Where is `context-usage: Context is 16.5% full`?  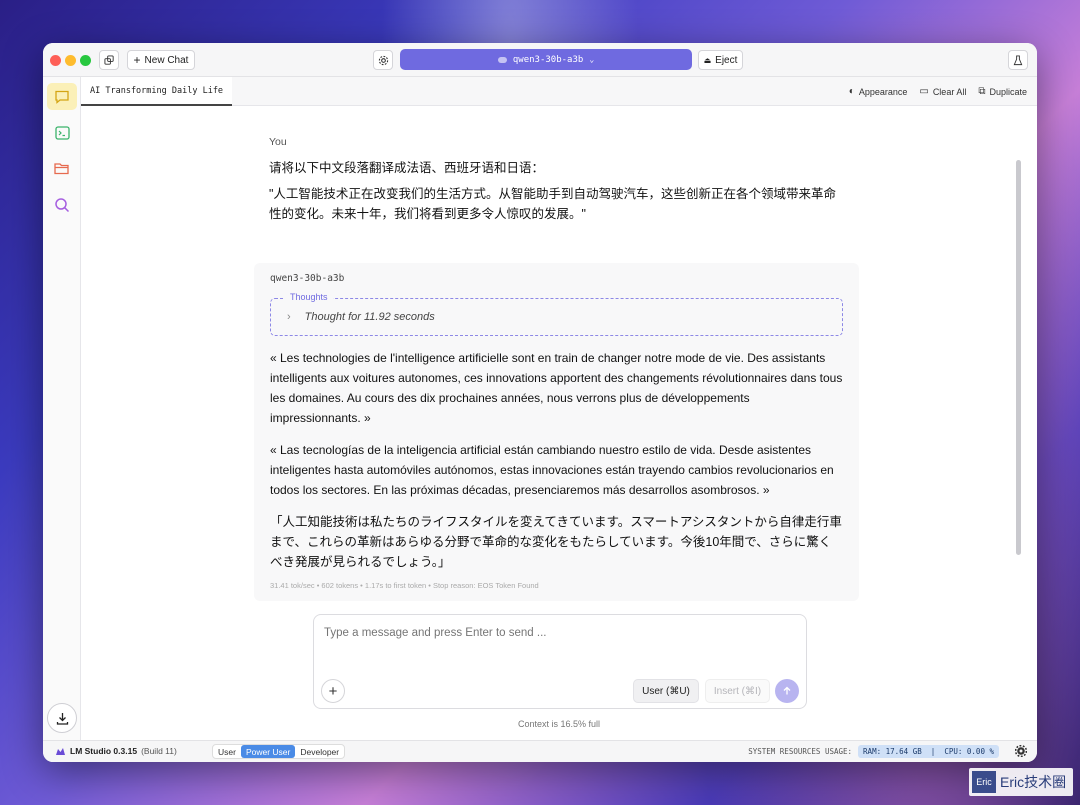
context-usage: Context is 16.5% full is located at coordinates (559, 724).